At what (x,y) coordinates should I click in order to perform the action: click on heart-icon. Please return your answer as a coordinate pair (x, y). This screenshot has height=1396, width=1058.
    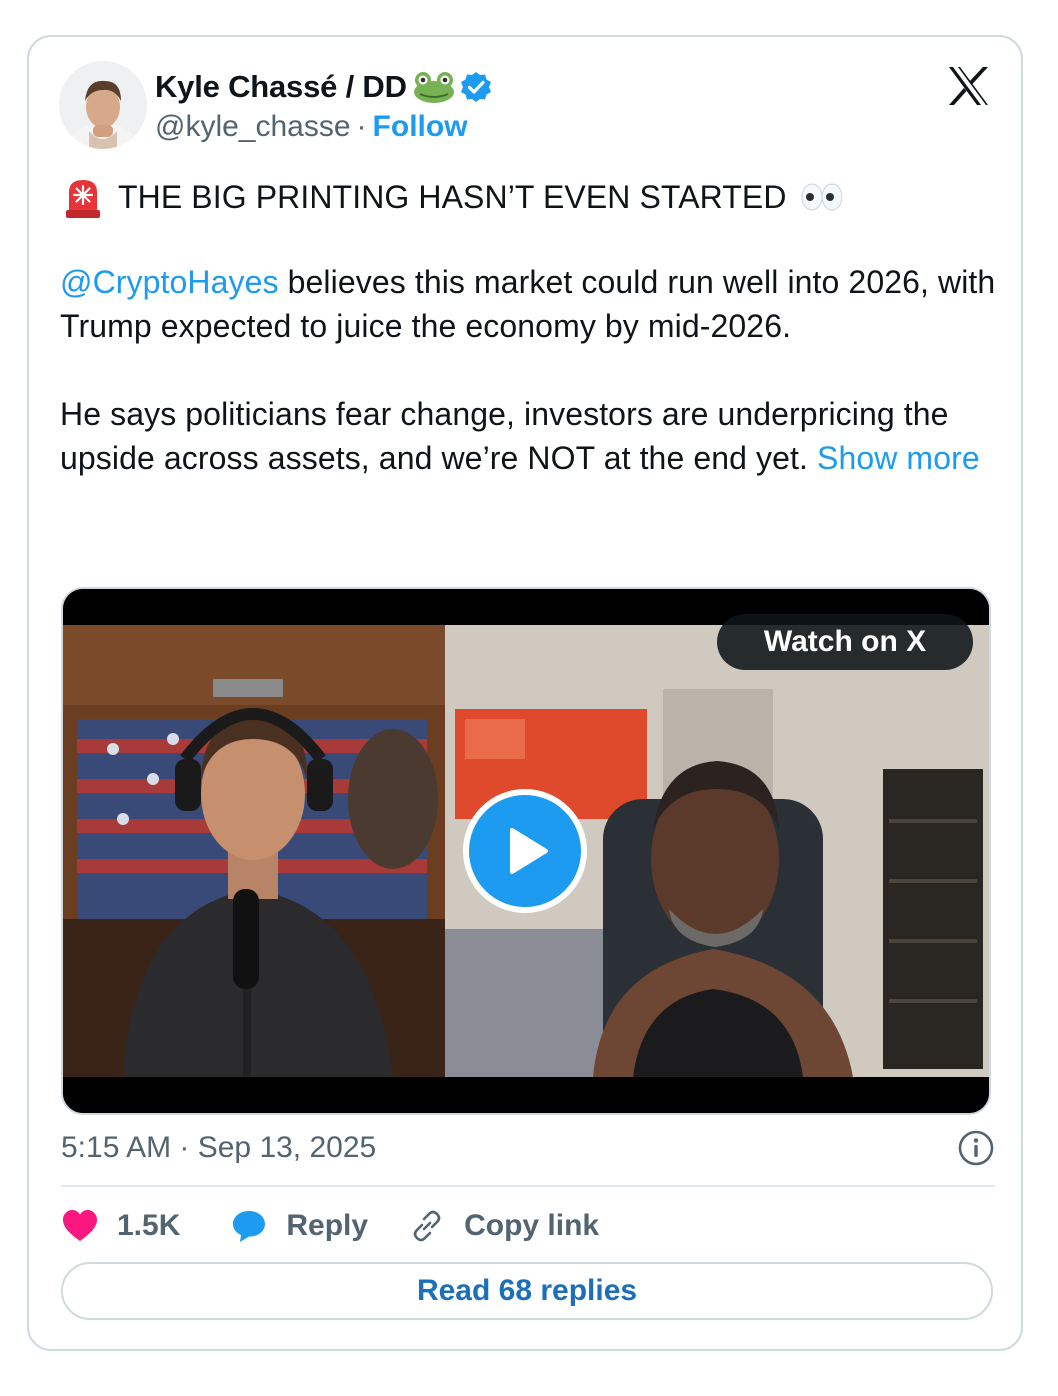
    Looking at the image, I should click on (80, 1225).